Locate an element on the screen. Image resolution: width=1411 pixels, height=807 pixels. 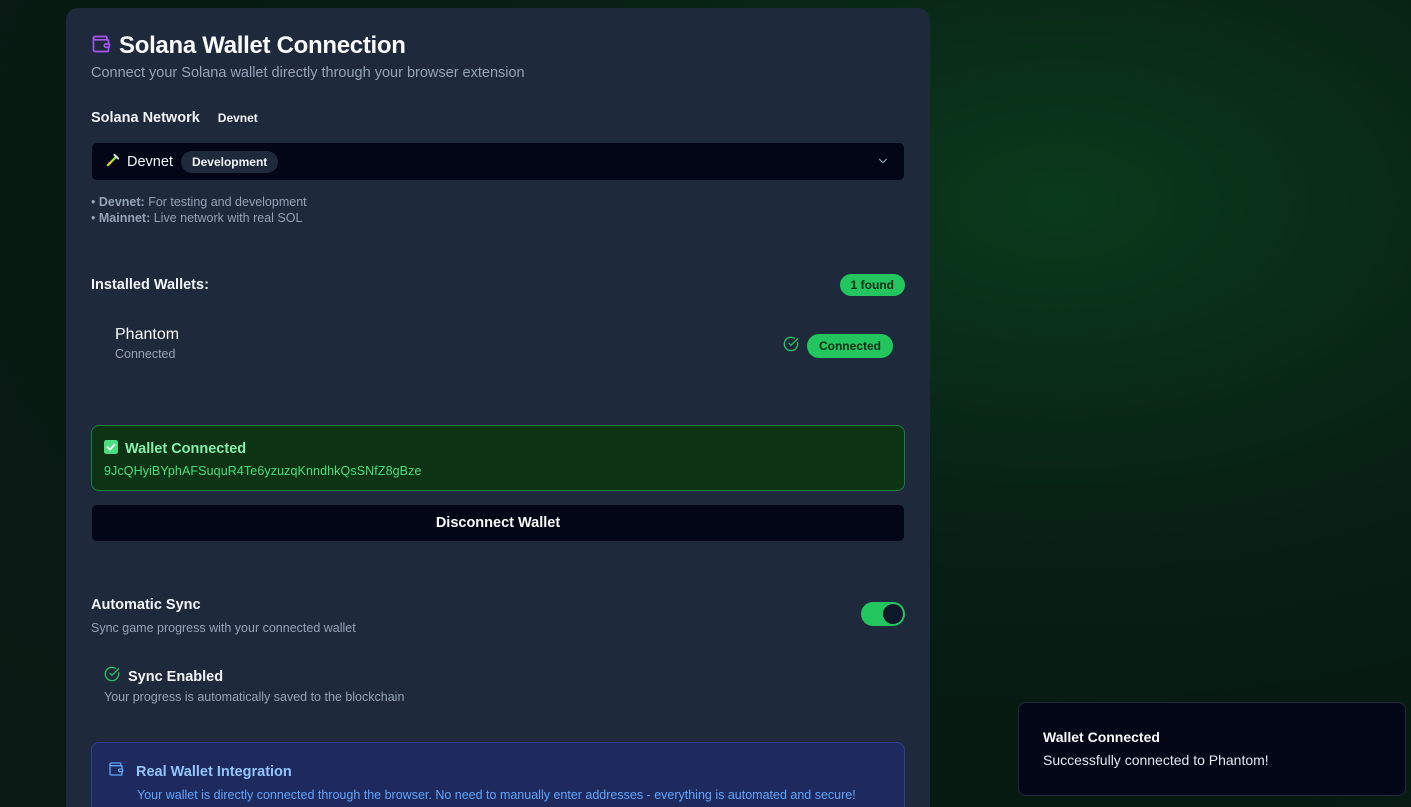
info-title-row: Real Wallet Integration is located at coordinates (498, 771).